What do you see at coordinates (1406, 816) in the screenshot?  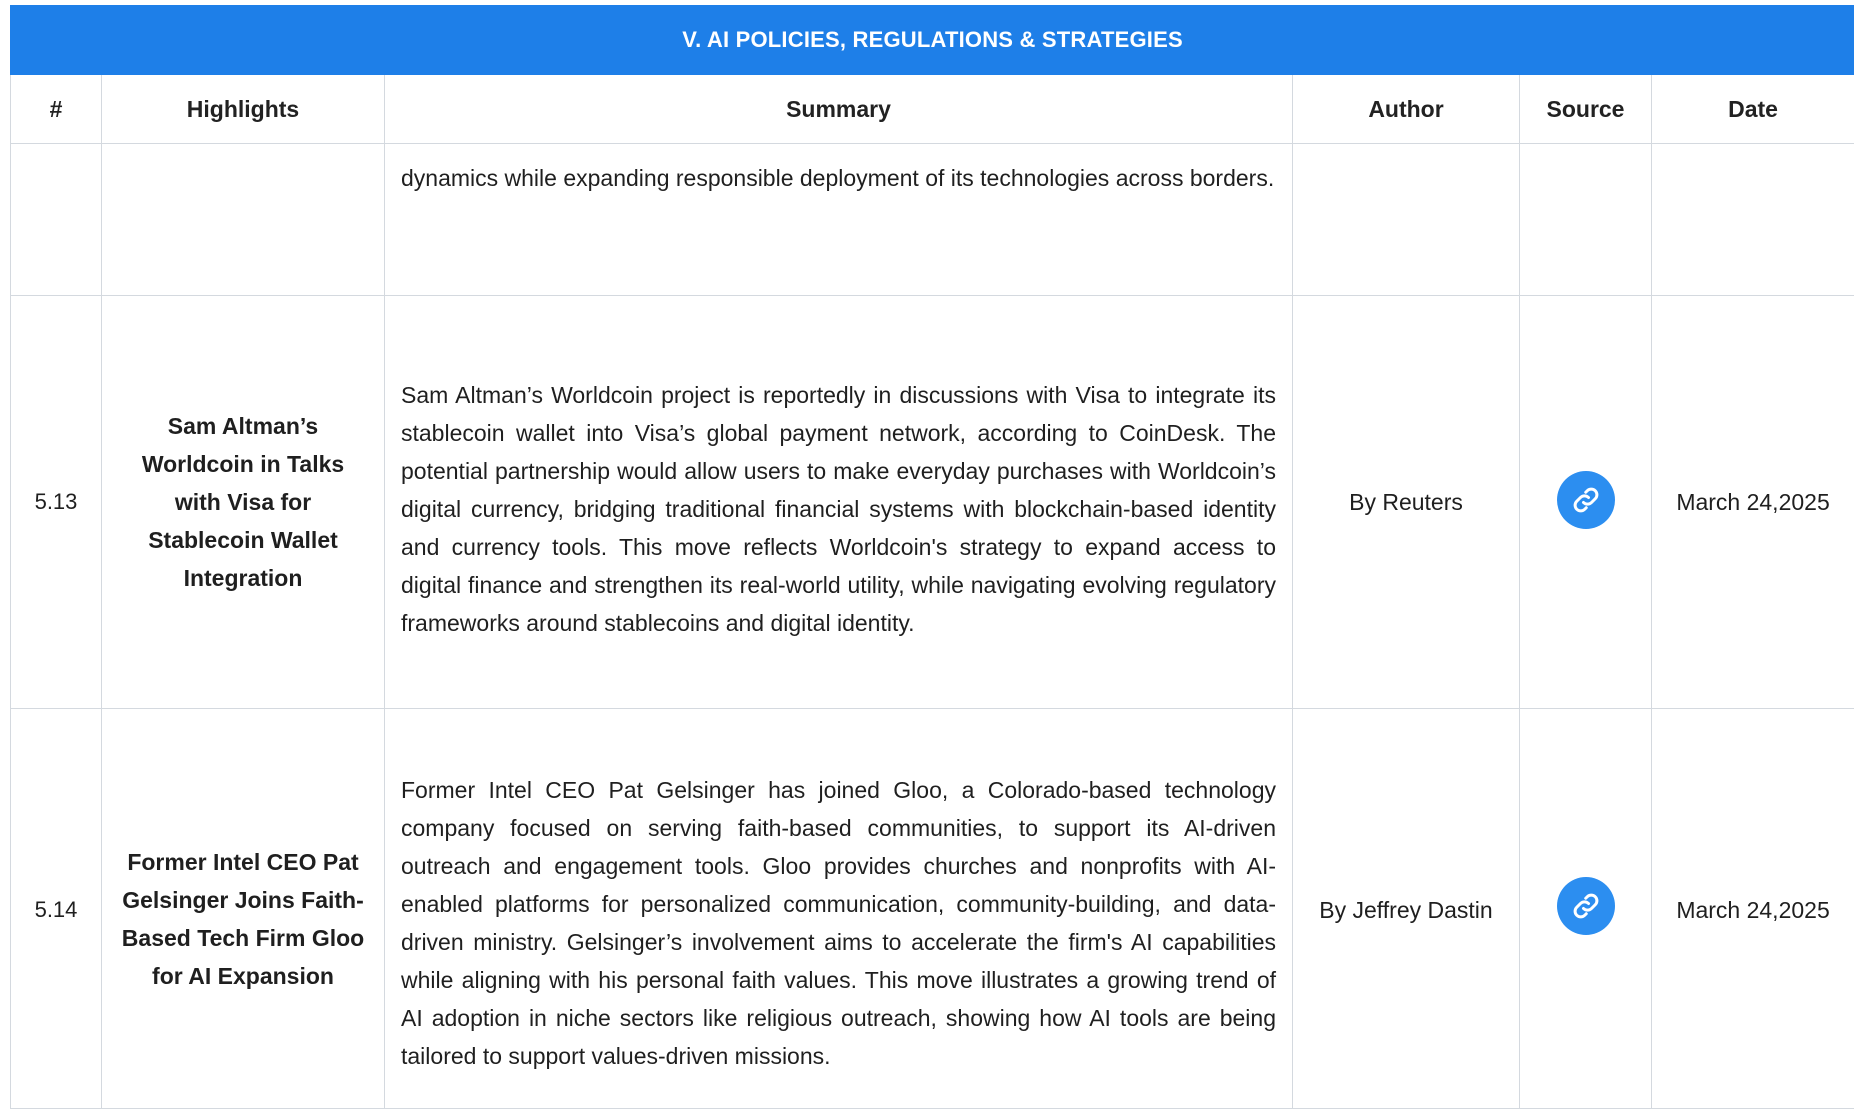 I see `cell-author-text: By Jeffrey Dastin` at bounding box center [1406, 816].